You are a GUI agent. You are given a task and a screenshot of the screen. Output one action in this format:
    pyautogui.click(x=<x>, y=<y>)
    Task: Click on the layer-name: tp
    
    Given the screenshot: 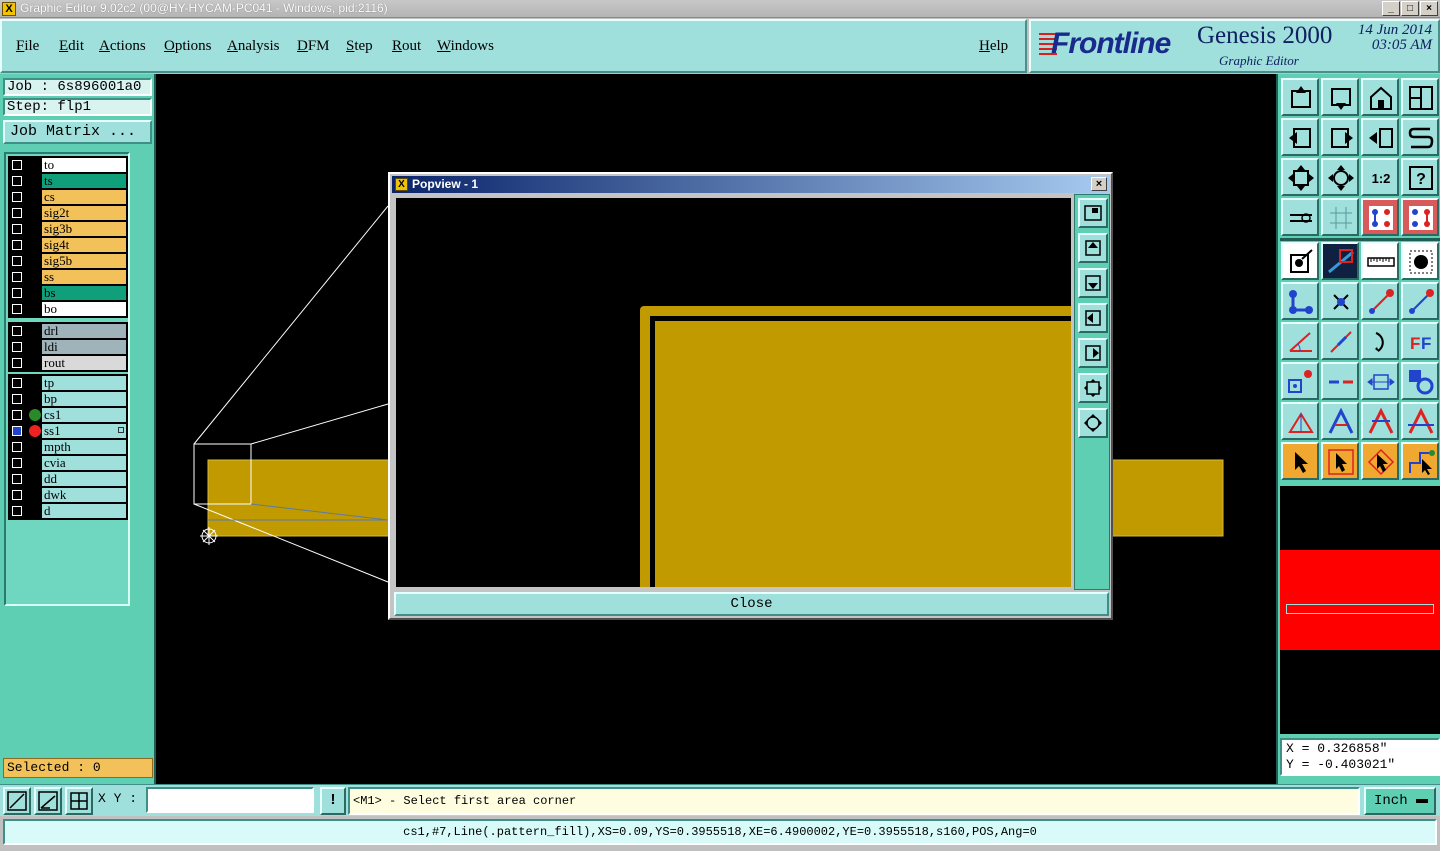 What is the action you would take?
    pyautogui.click(x=84, y=383)
    